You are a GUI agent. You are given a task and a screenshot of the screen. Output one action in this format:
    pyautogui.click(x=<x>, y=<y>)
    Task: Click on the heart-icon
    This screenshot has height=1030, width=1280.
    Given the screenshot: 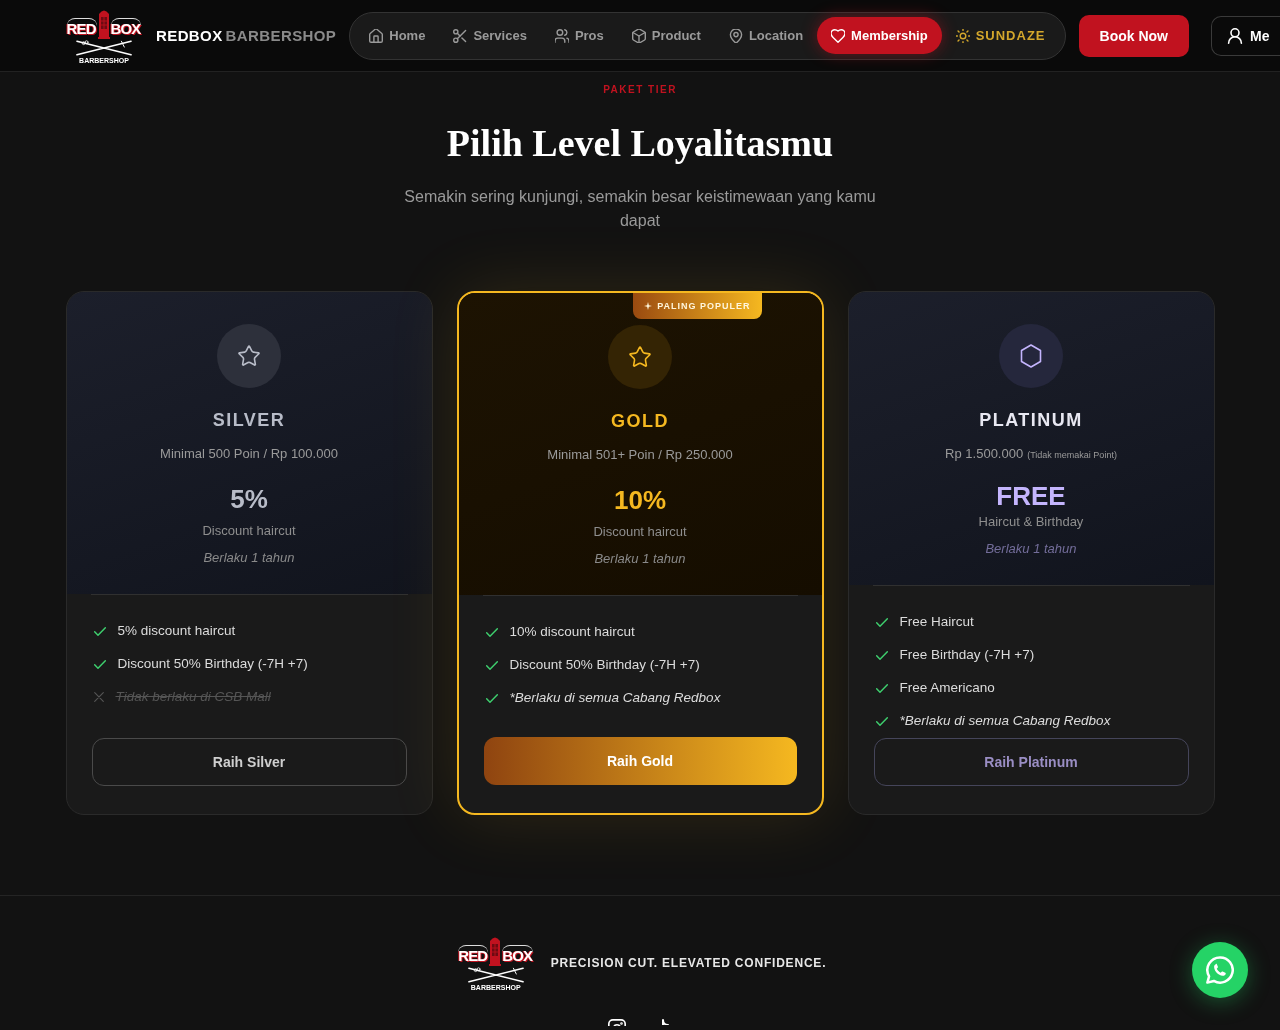 What is the action you would take?
    pyautogui.click(x=838, y=35)
    